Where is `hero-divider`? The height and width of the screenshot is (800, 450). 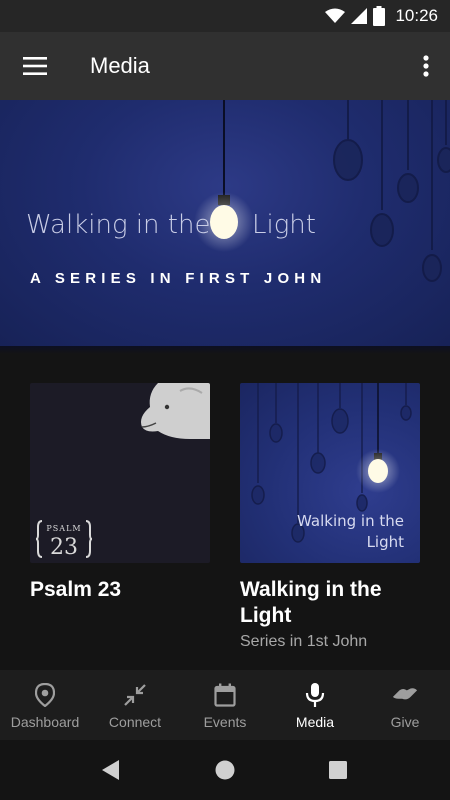 hero-divider is located at coordinates (225, 350).